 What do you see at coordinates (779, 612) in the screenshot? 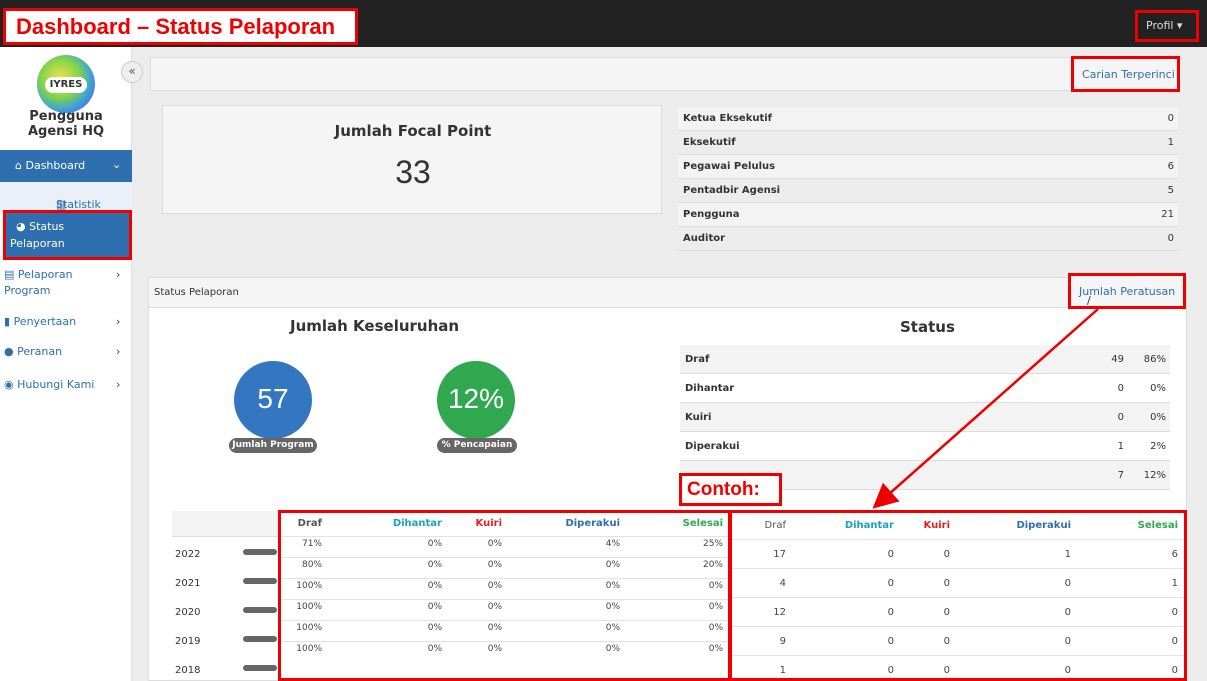
I see `count-cell: 12` at bounding box center [779, 612].